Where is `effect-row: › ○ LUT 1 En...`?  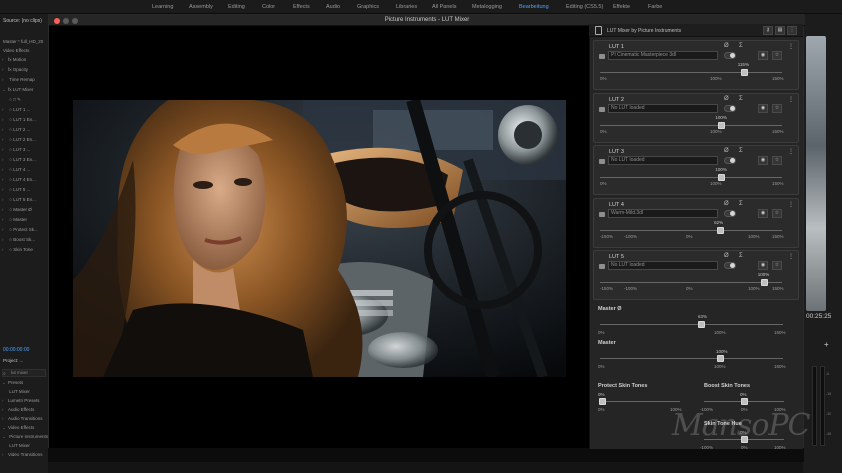
effect-row: › ○ LUT 1 En... is located at coordinates (25, 121).